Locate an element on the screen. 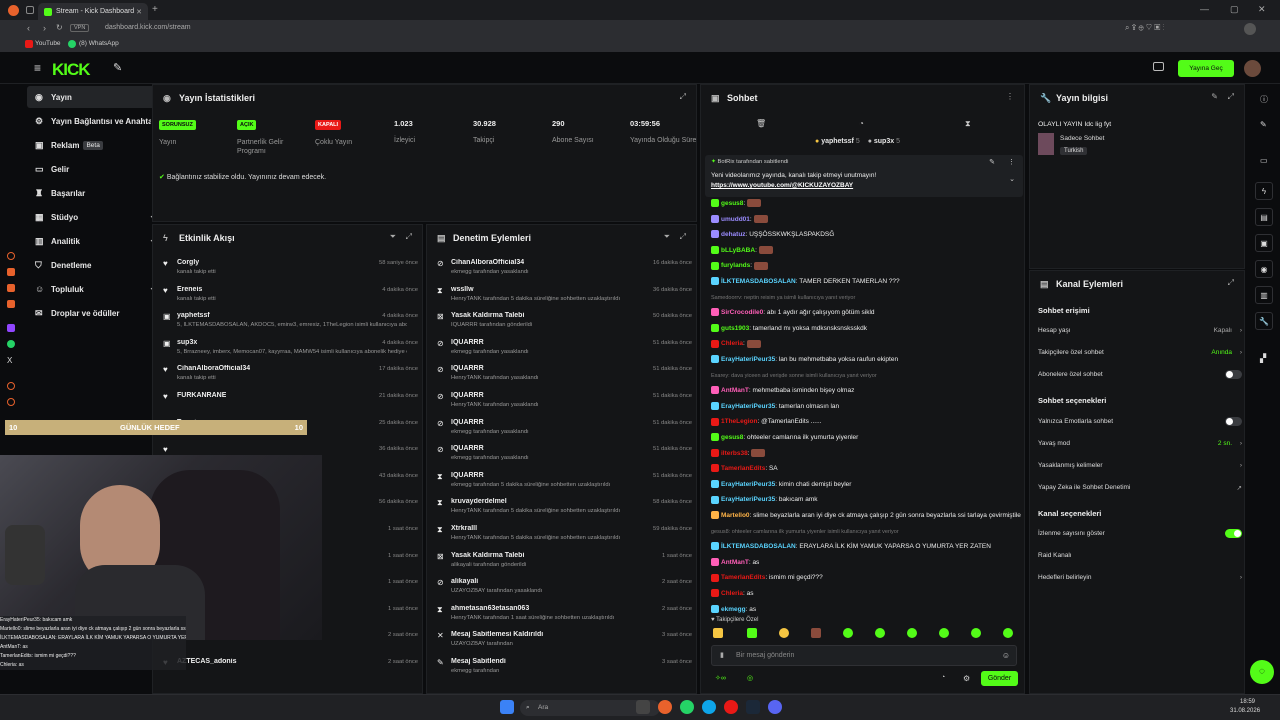  display-icon is located at coordinates (1158, 66).